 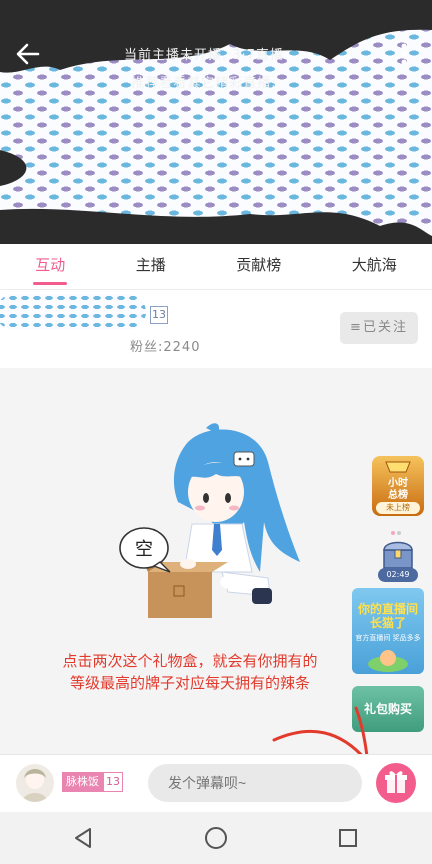 What do you see at coordinates (348, 838) in the screenshot?
I see `nav-recent-apps-icon` at bounding box center [348, 838].